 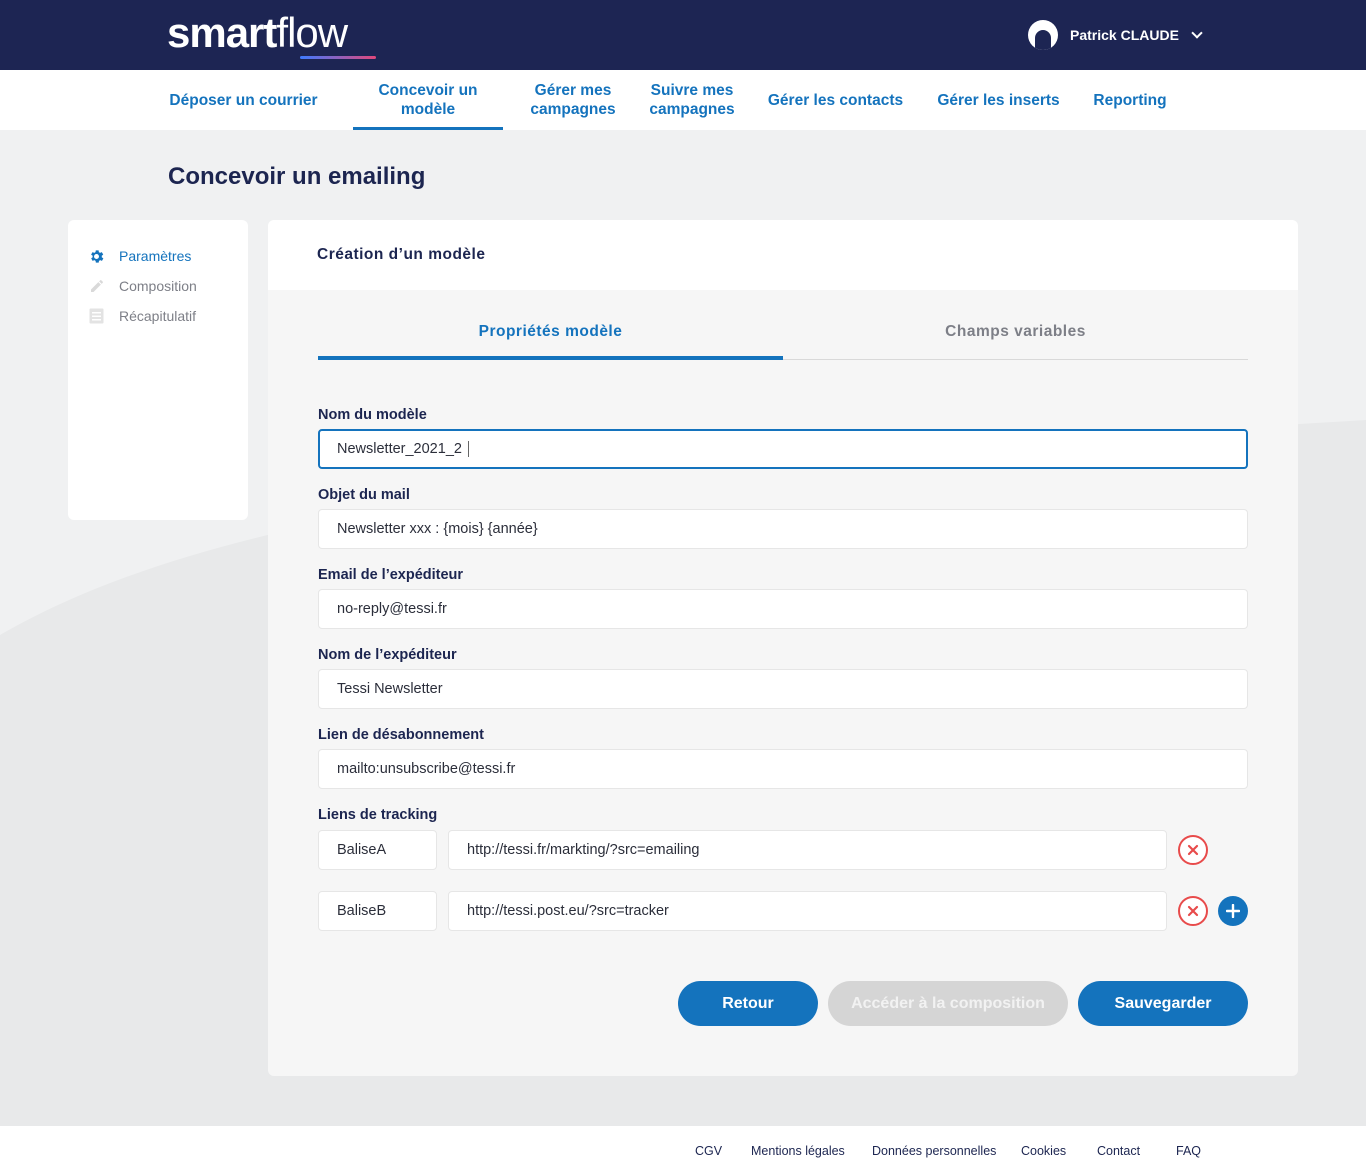 I want to click on nav-item-concevoir-modele: Concevoir un modèle, so click(x=428, y=100).